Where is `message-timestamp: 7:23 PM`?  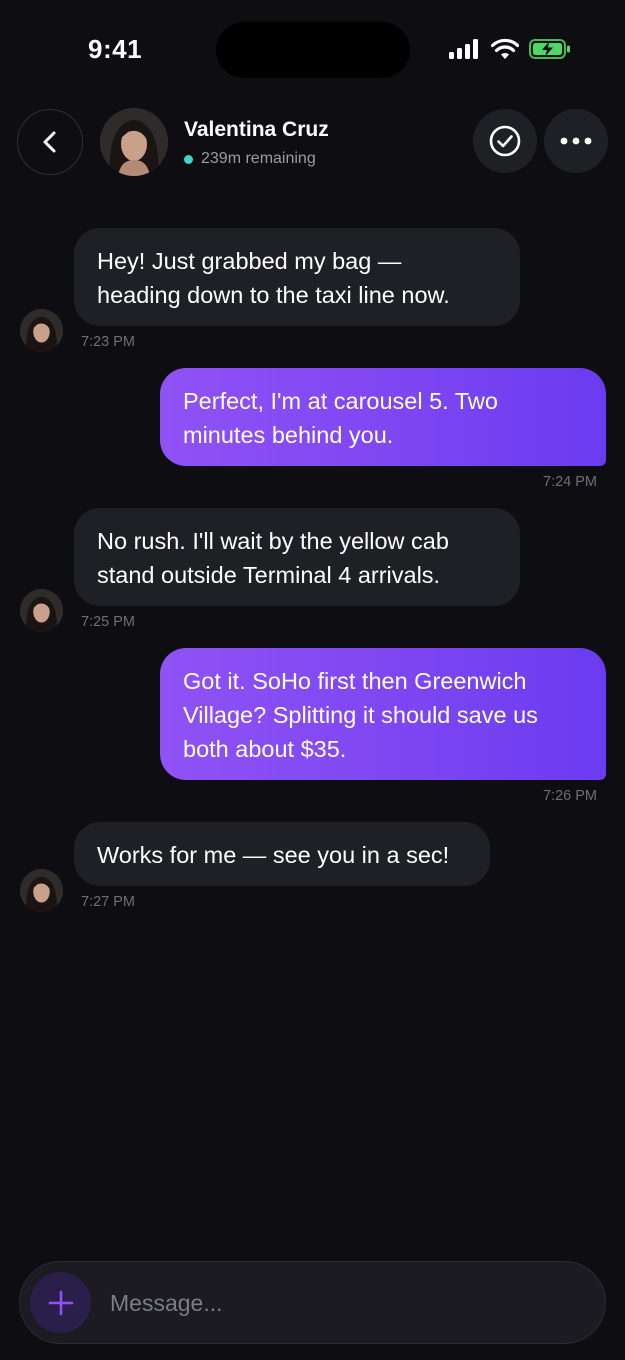
message-timestamp: 7:23 PM is located at coordinates (108, 342).